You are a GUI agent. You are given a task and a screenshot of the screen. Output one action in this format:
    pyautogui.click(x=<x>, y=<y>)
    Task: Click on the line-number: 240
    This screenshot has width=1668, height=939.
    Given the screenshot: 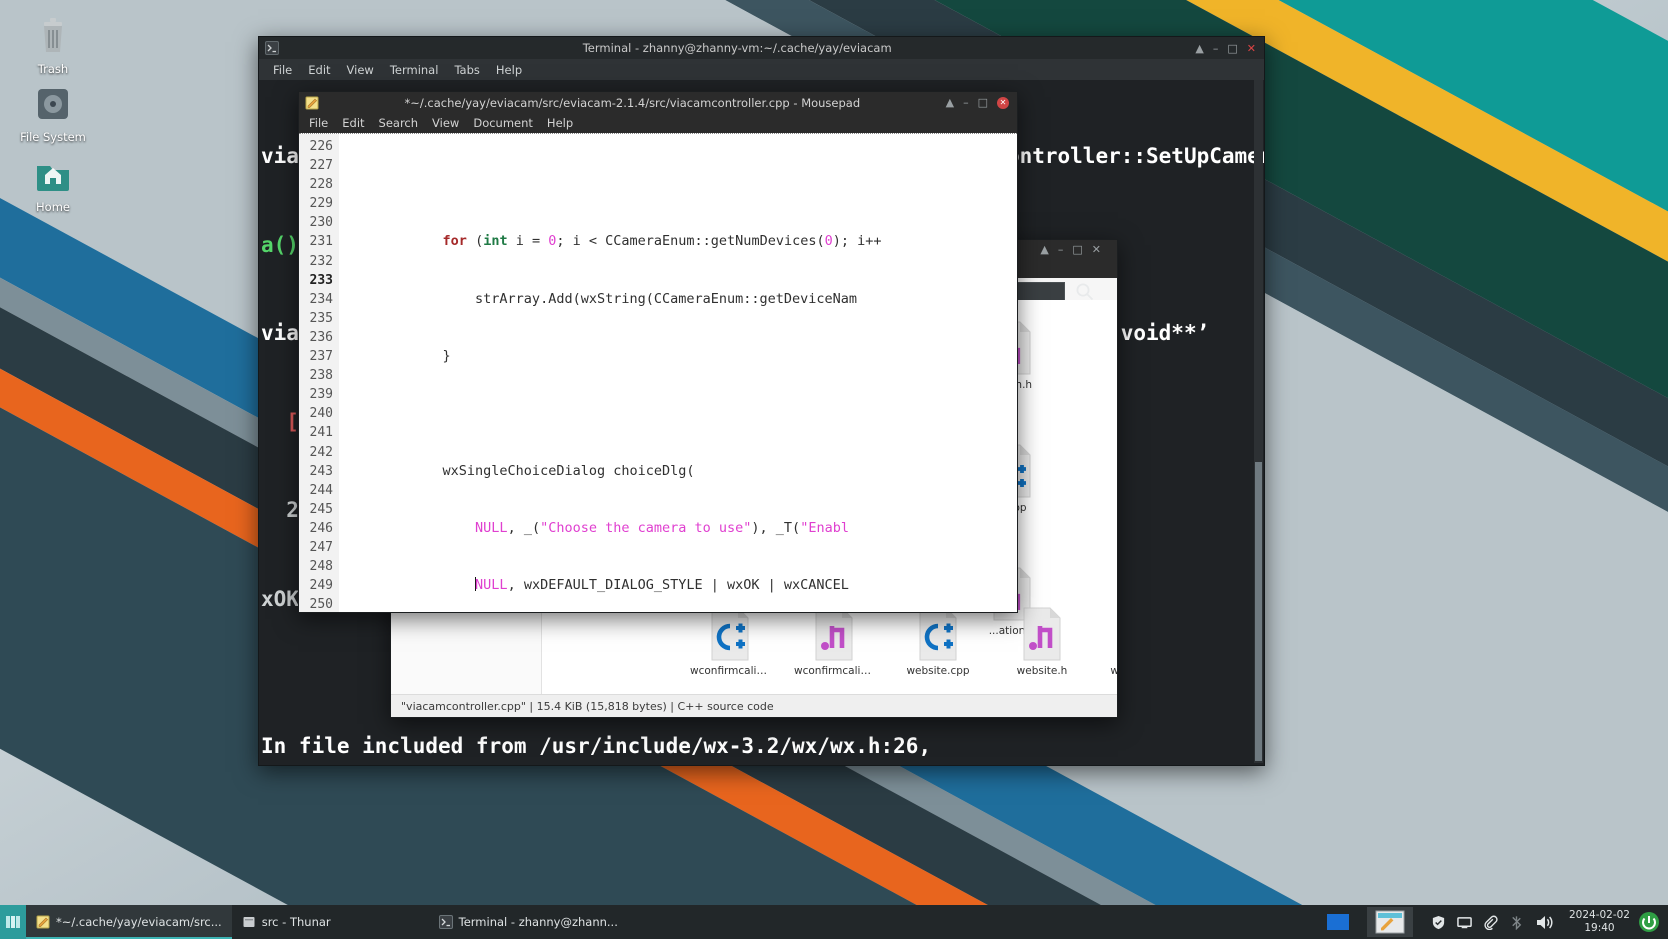 What is the action you would take?
    pyautogui.click(x=321, y=414)
    